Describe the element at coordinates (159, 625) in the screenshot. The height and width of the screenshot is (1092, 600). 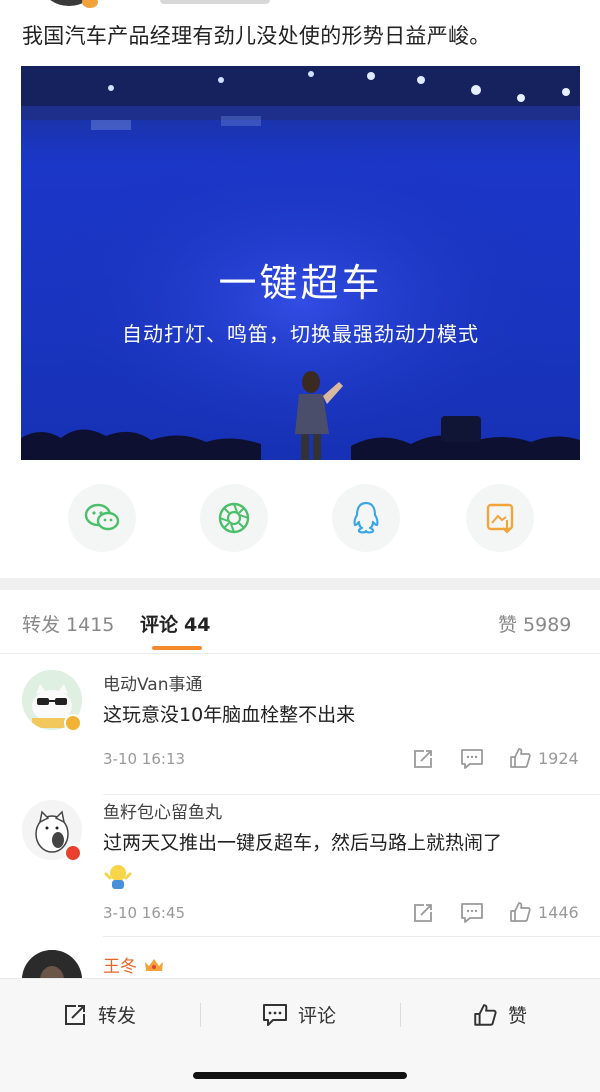
I see `tab-comment-label: 评论` at that location.